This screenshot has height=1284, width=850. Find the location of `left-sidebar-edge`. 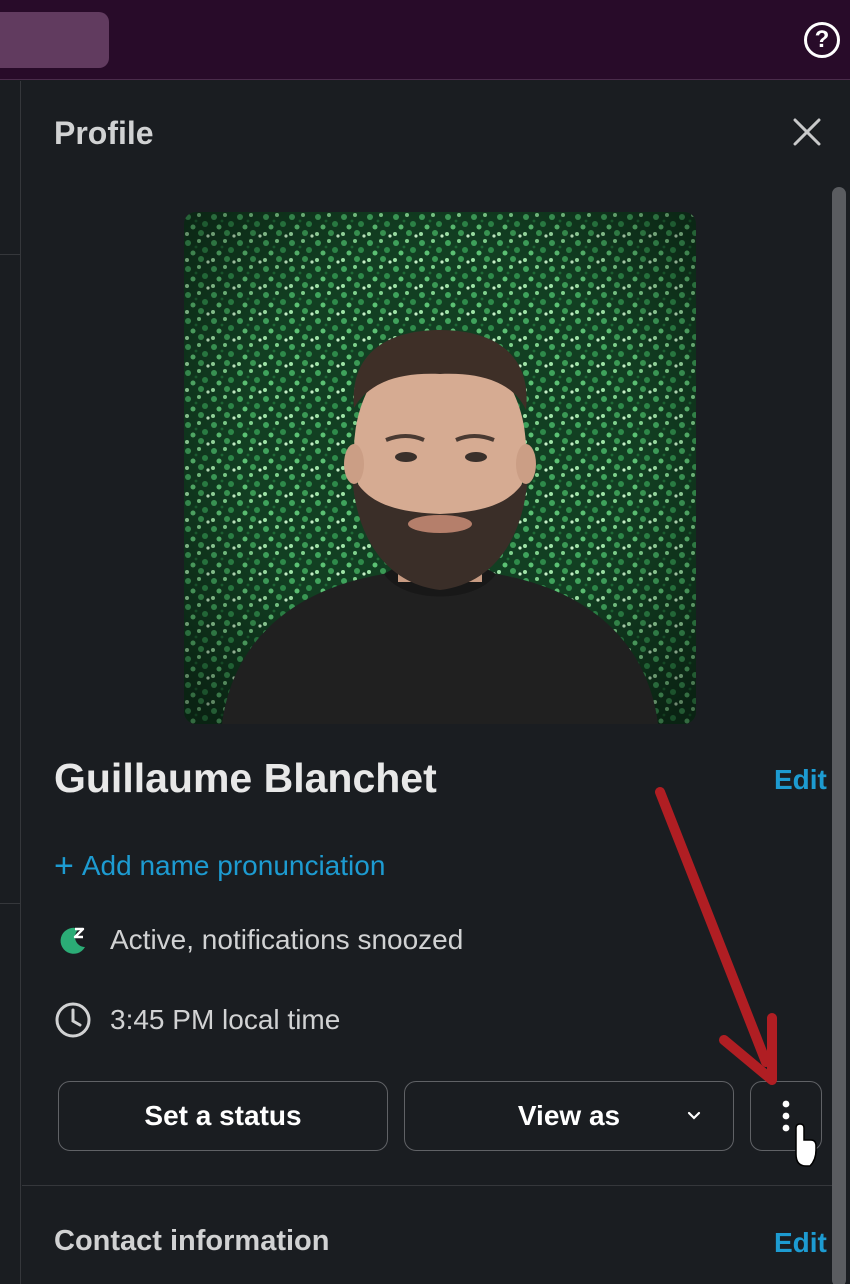

left-sidebar-edge is located at coordinates (10, 682).